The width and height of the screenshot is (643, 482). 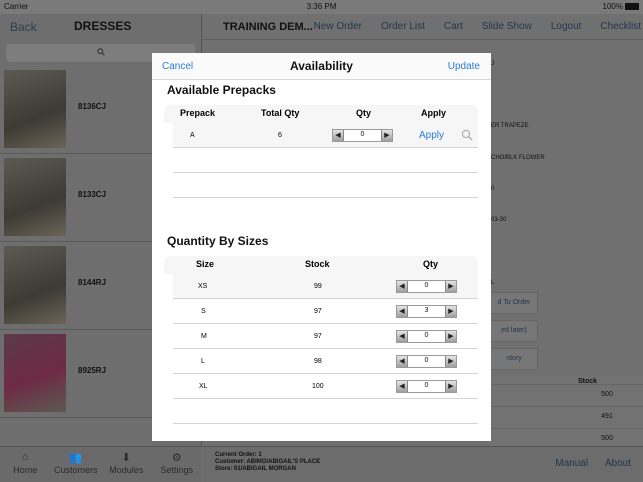 What do you see at coordinates (218, 241) in the screenshot?
I see `sizes-title: Quantity By Sizes` at bounding box center [218, 241].